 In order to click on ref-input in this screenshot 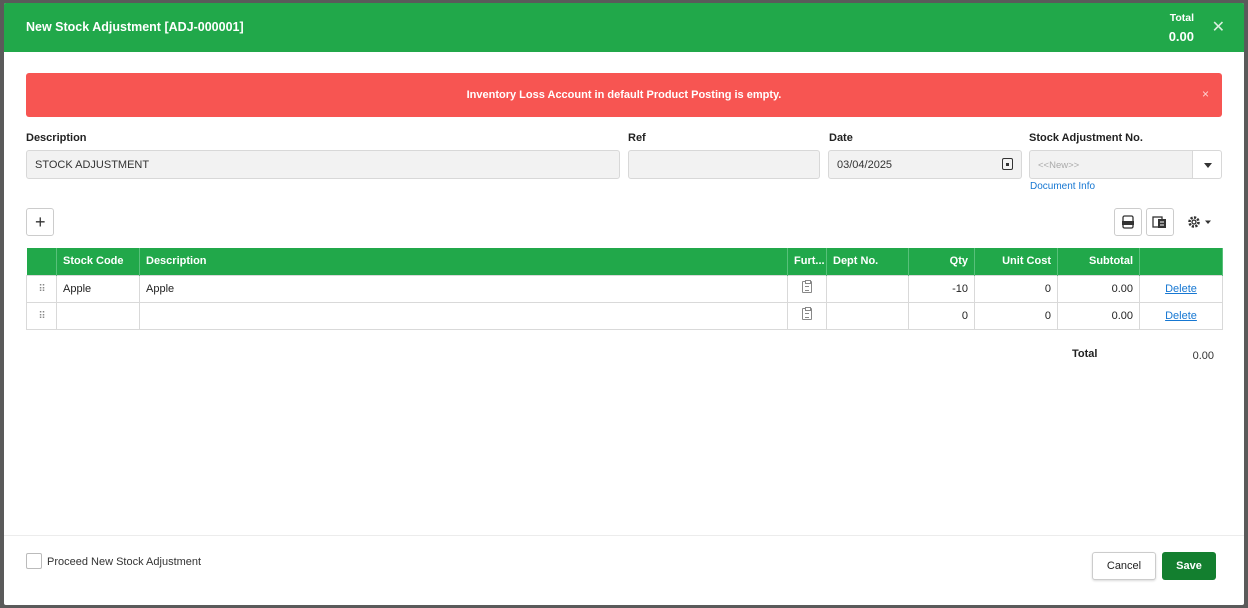, I will do `click(724, 164)`.